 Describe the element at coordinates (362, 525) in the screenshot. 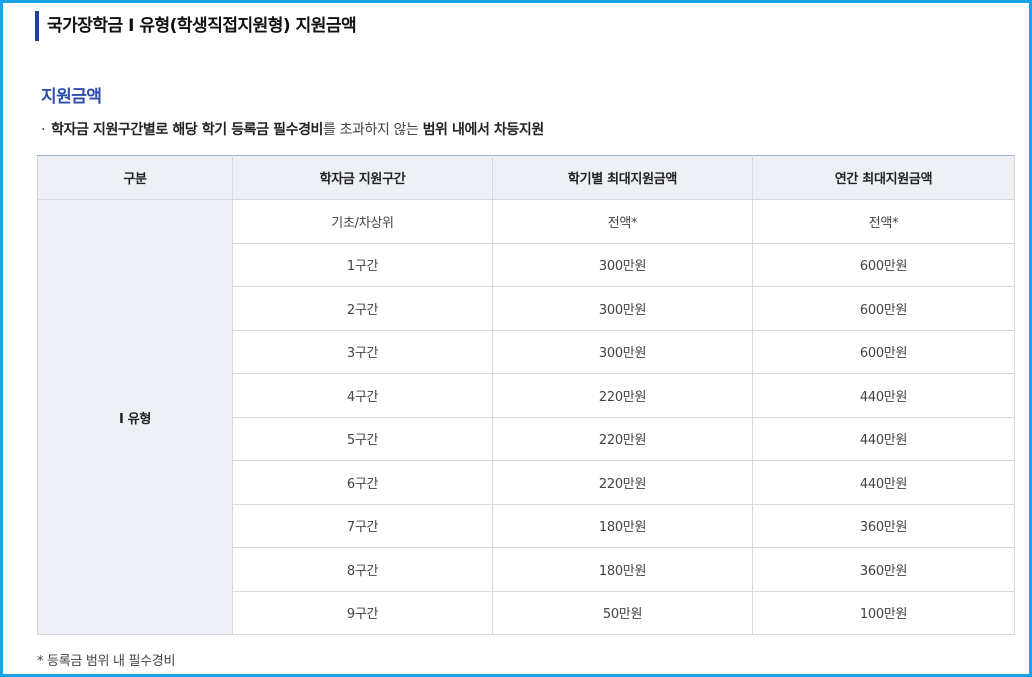

I see `bracket-cell: 7구간` at that location.